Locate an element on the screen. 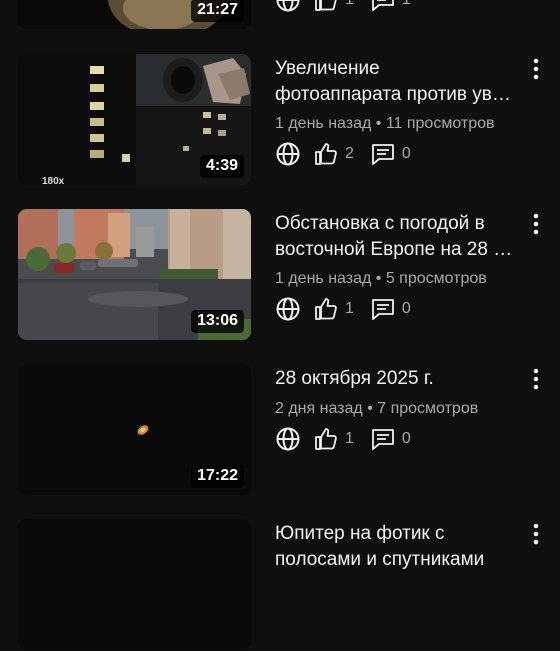  video-meta: 1 день назад • 5 просмотров is located at coordinates (381, 278).